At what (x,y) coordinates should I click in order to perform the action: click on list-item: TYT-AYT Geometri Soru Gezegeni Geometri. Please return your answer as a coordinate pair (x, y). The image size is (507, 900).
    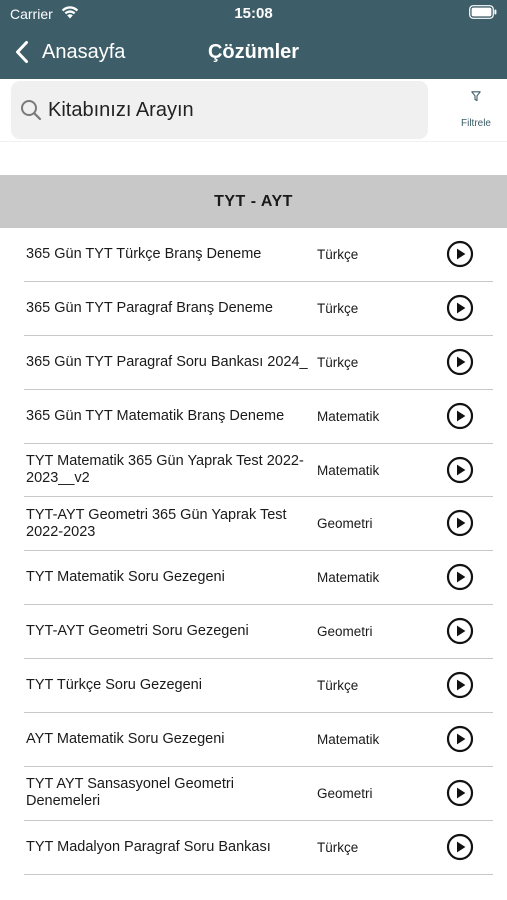
    Looking at the image, I should click on (258, 632).